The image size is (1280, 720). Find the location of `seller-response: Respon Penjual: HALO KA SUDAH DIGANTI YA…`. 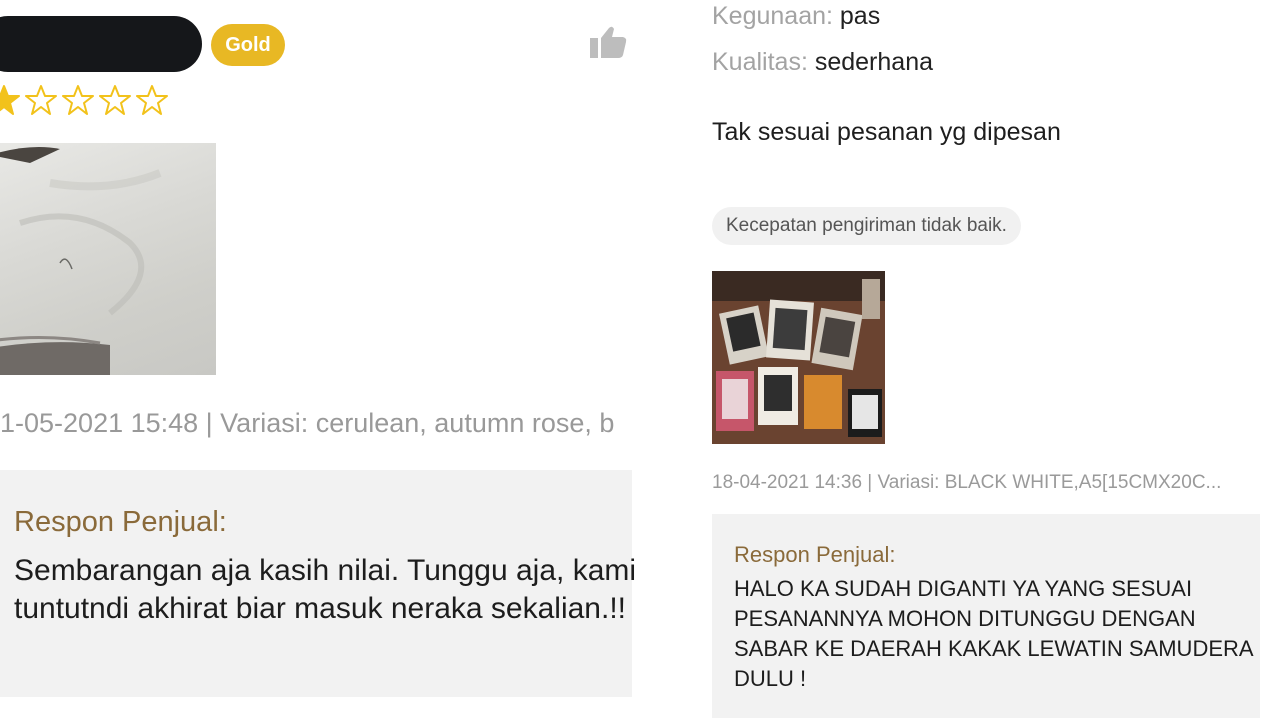

seller-response: Respon Penjual: HALO KA SUDAH DIGANTI YA… is located at coordinates (986, 616).